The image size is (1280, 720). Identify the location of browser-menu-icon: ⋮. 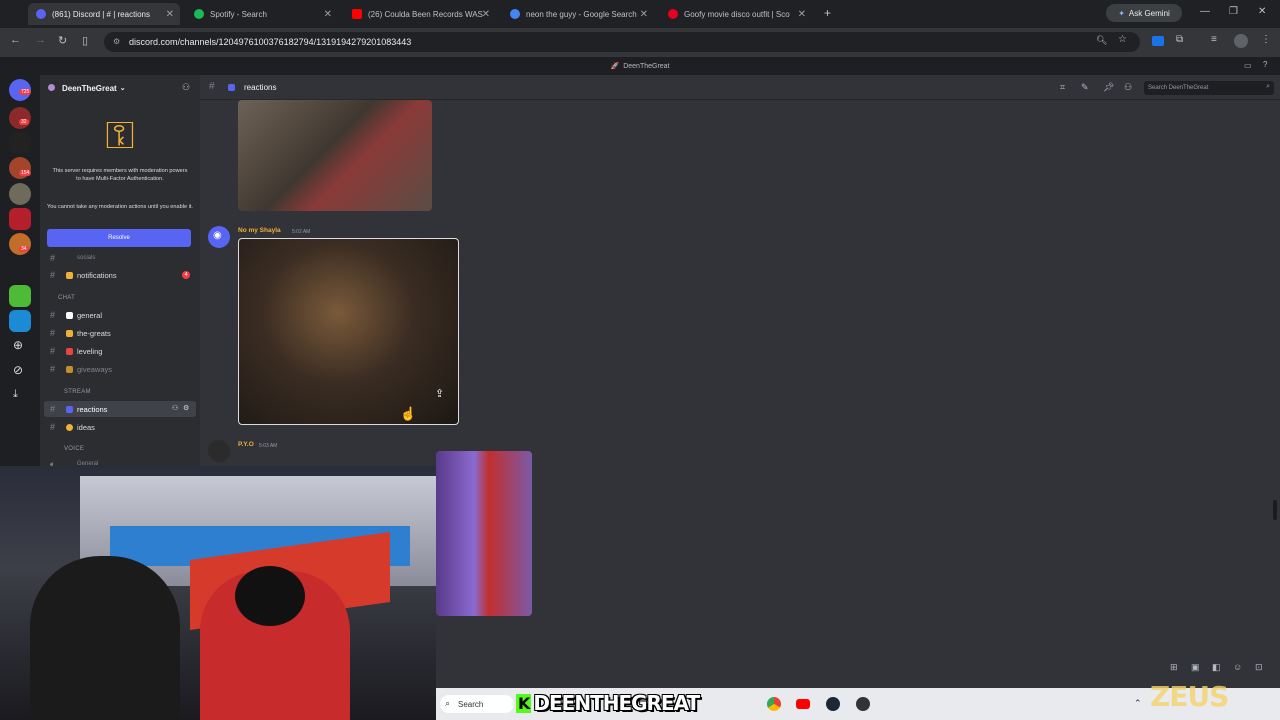
(1266, 39).